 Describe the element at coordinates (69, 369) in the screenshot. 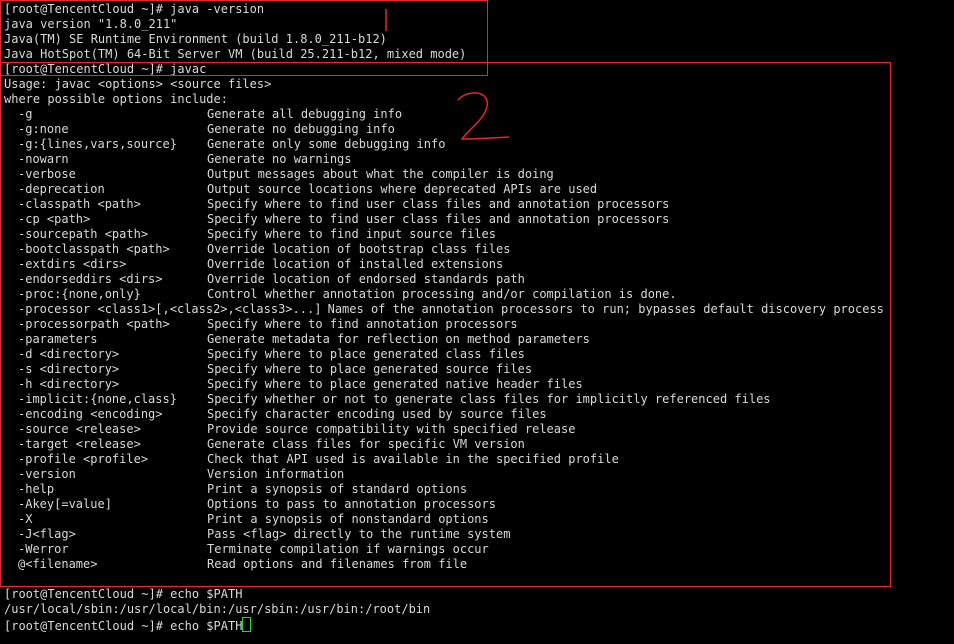

I see `option-flag: -s <directory>` at that location.